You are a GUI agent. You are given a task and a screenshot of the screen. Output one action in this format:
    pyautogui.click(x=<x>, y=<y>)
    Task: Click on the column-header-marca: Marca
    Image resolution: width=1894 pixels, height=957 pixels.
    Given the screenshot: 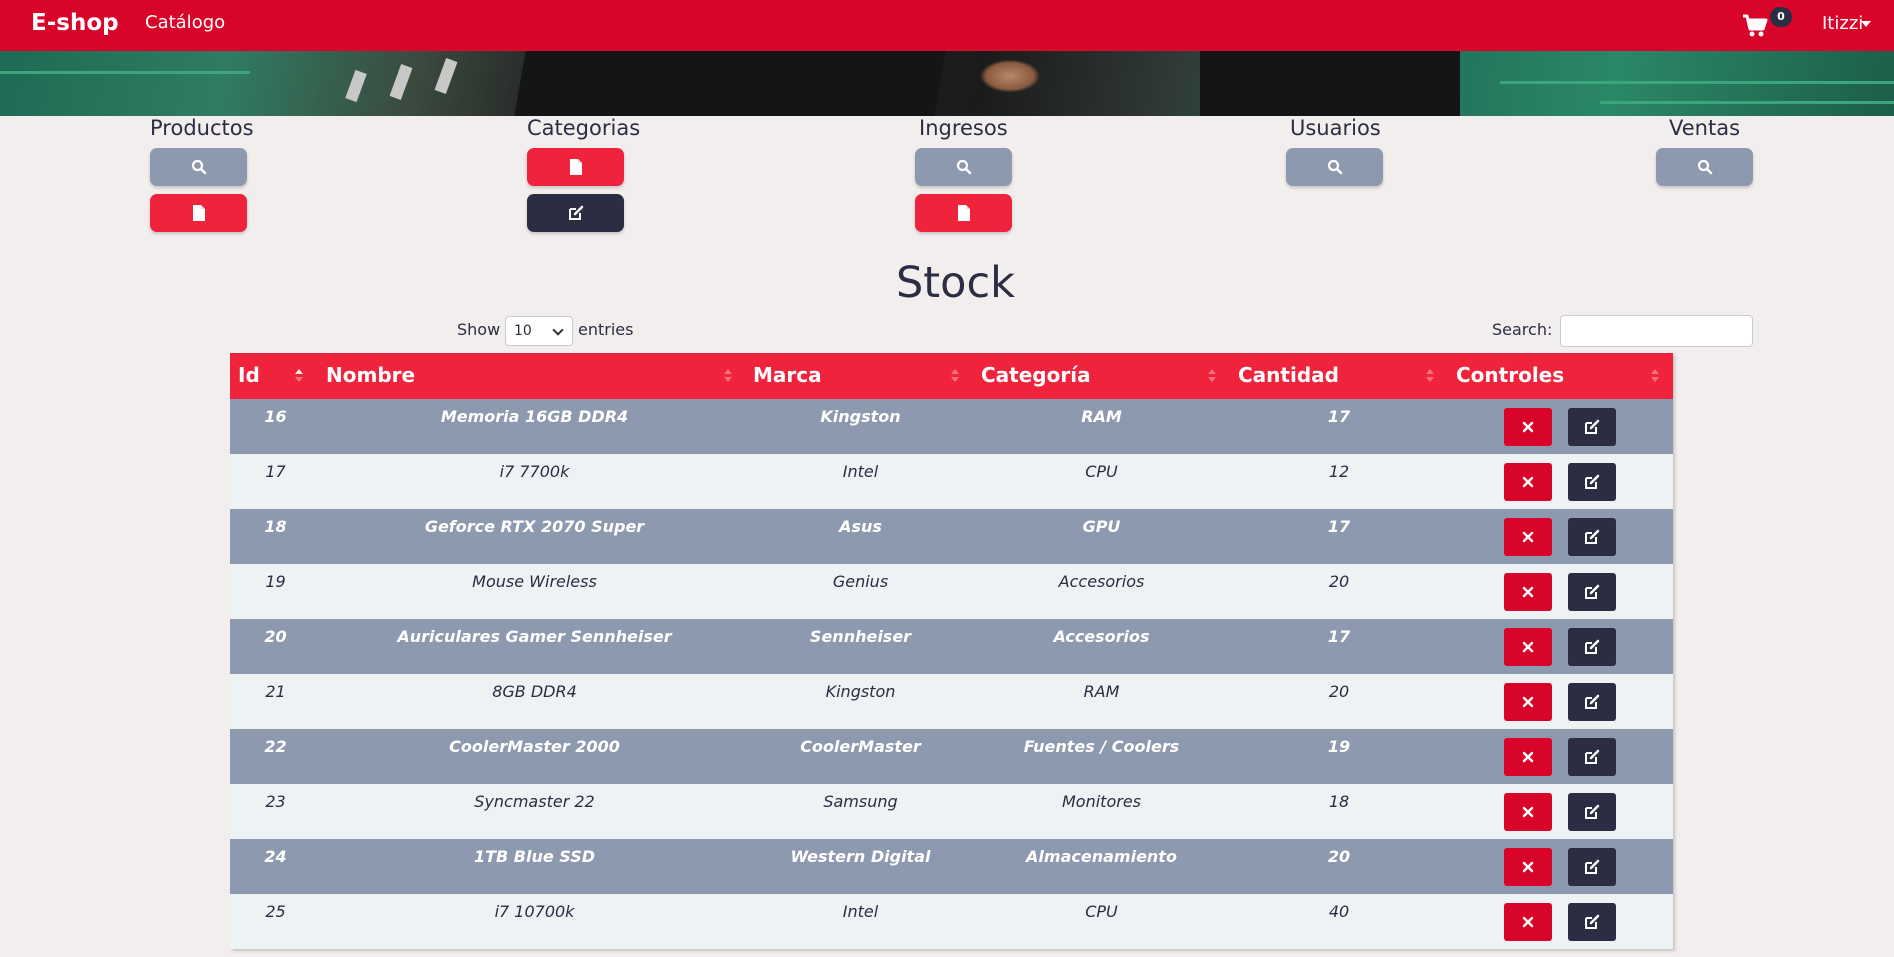 What is the action you would take?
    pyautogui.click(x=787, y=375)
    